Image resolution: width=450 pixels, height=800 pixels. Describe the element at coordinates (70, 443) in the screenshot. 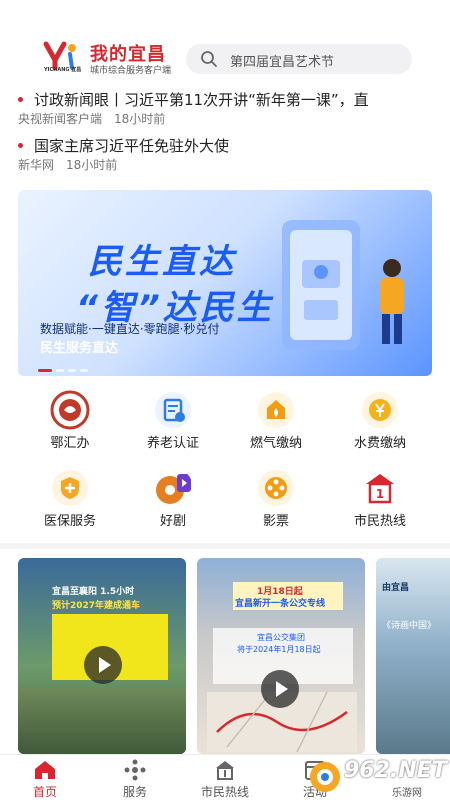

I see `service-label: 鄂汇办` at that location.